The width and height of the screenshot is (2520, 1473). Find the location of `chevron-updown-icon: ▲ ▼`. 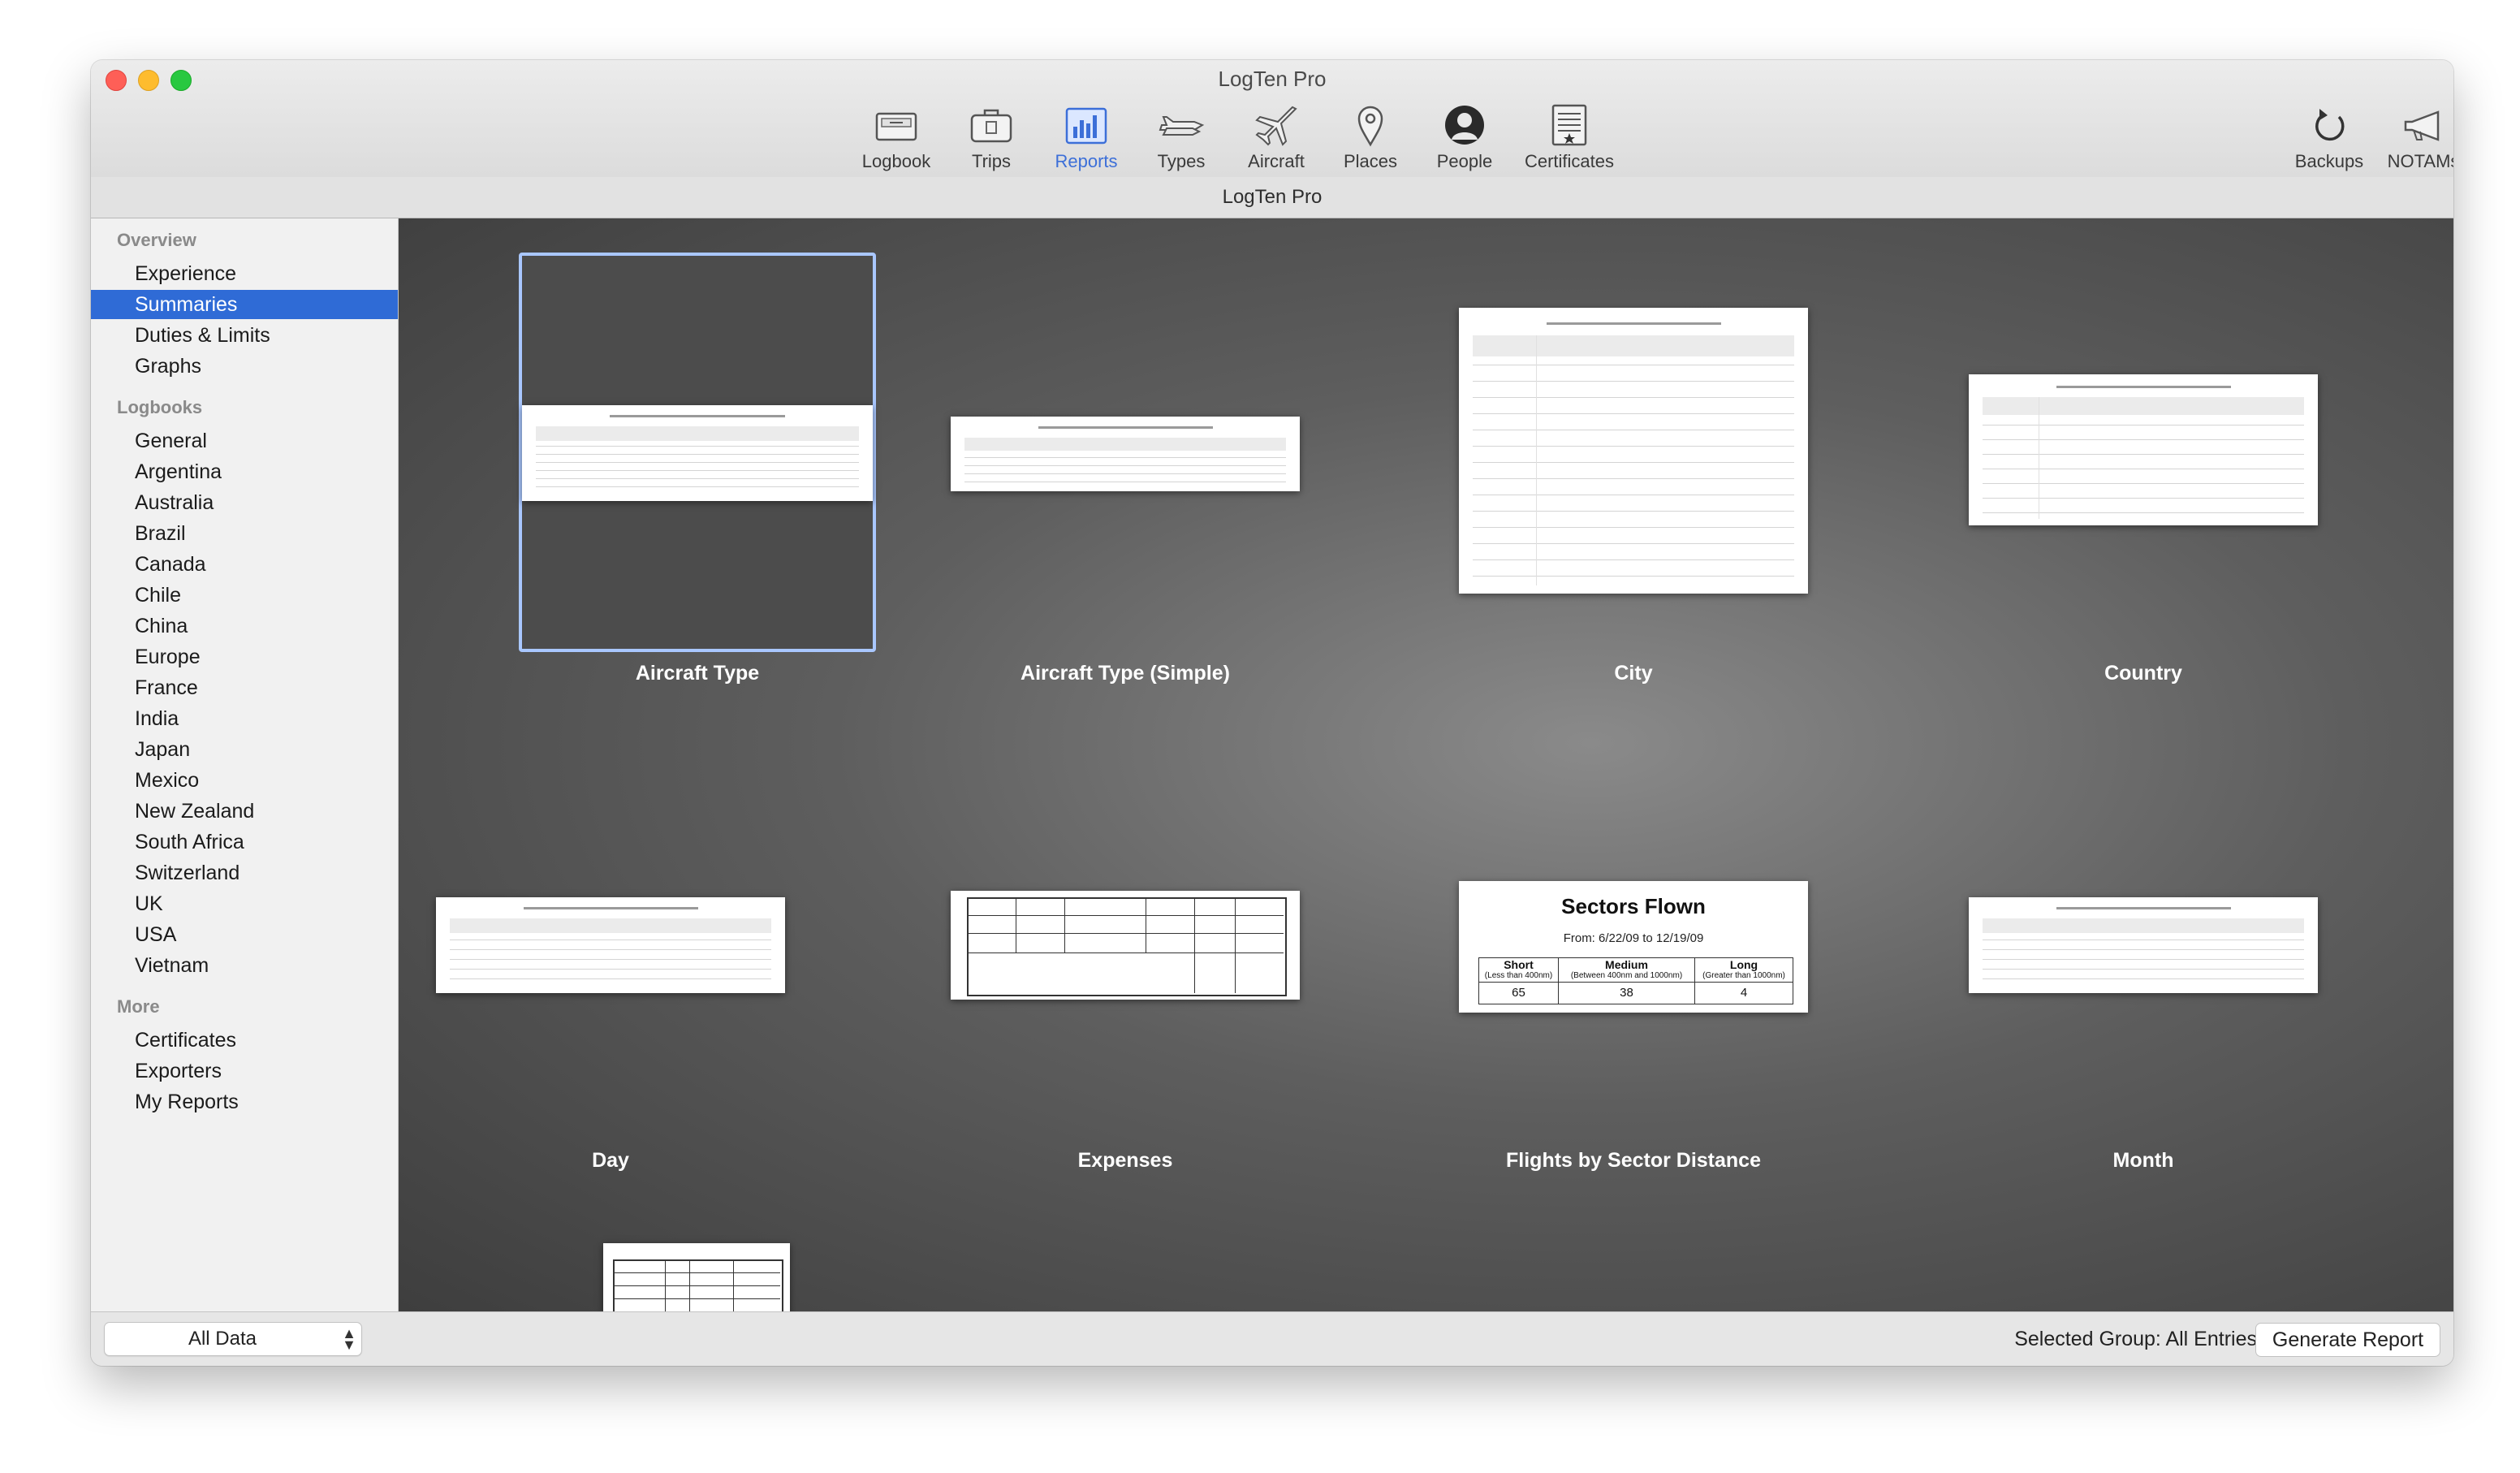

chevron-updown-icon: ▲ ▼ is located at coordinates (349, 1339).